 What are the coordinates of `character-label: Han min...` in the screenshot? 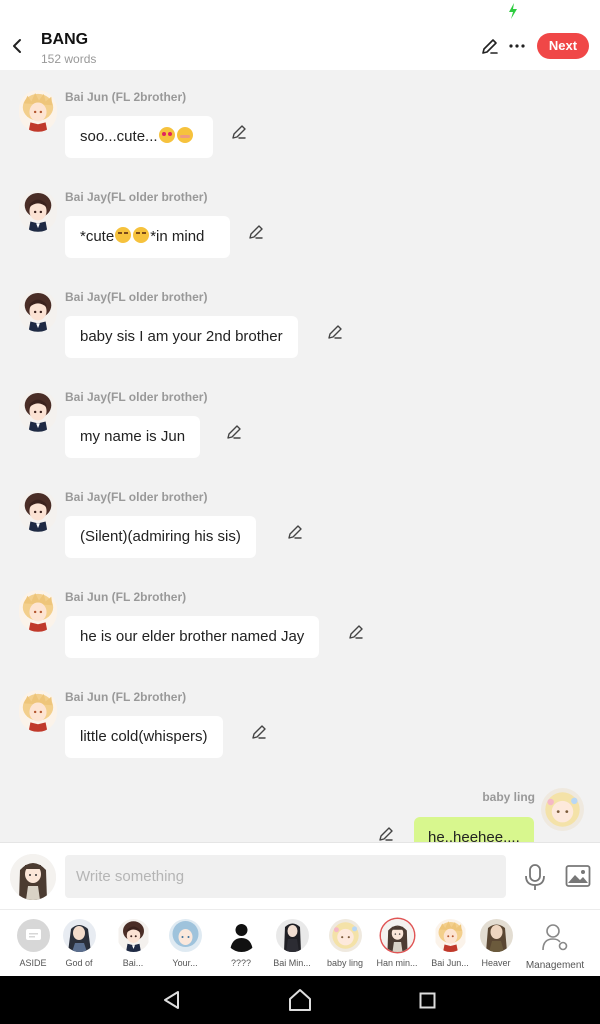 It's located at (397, 963).